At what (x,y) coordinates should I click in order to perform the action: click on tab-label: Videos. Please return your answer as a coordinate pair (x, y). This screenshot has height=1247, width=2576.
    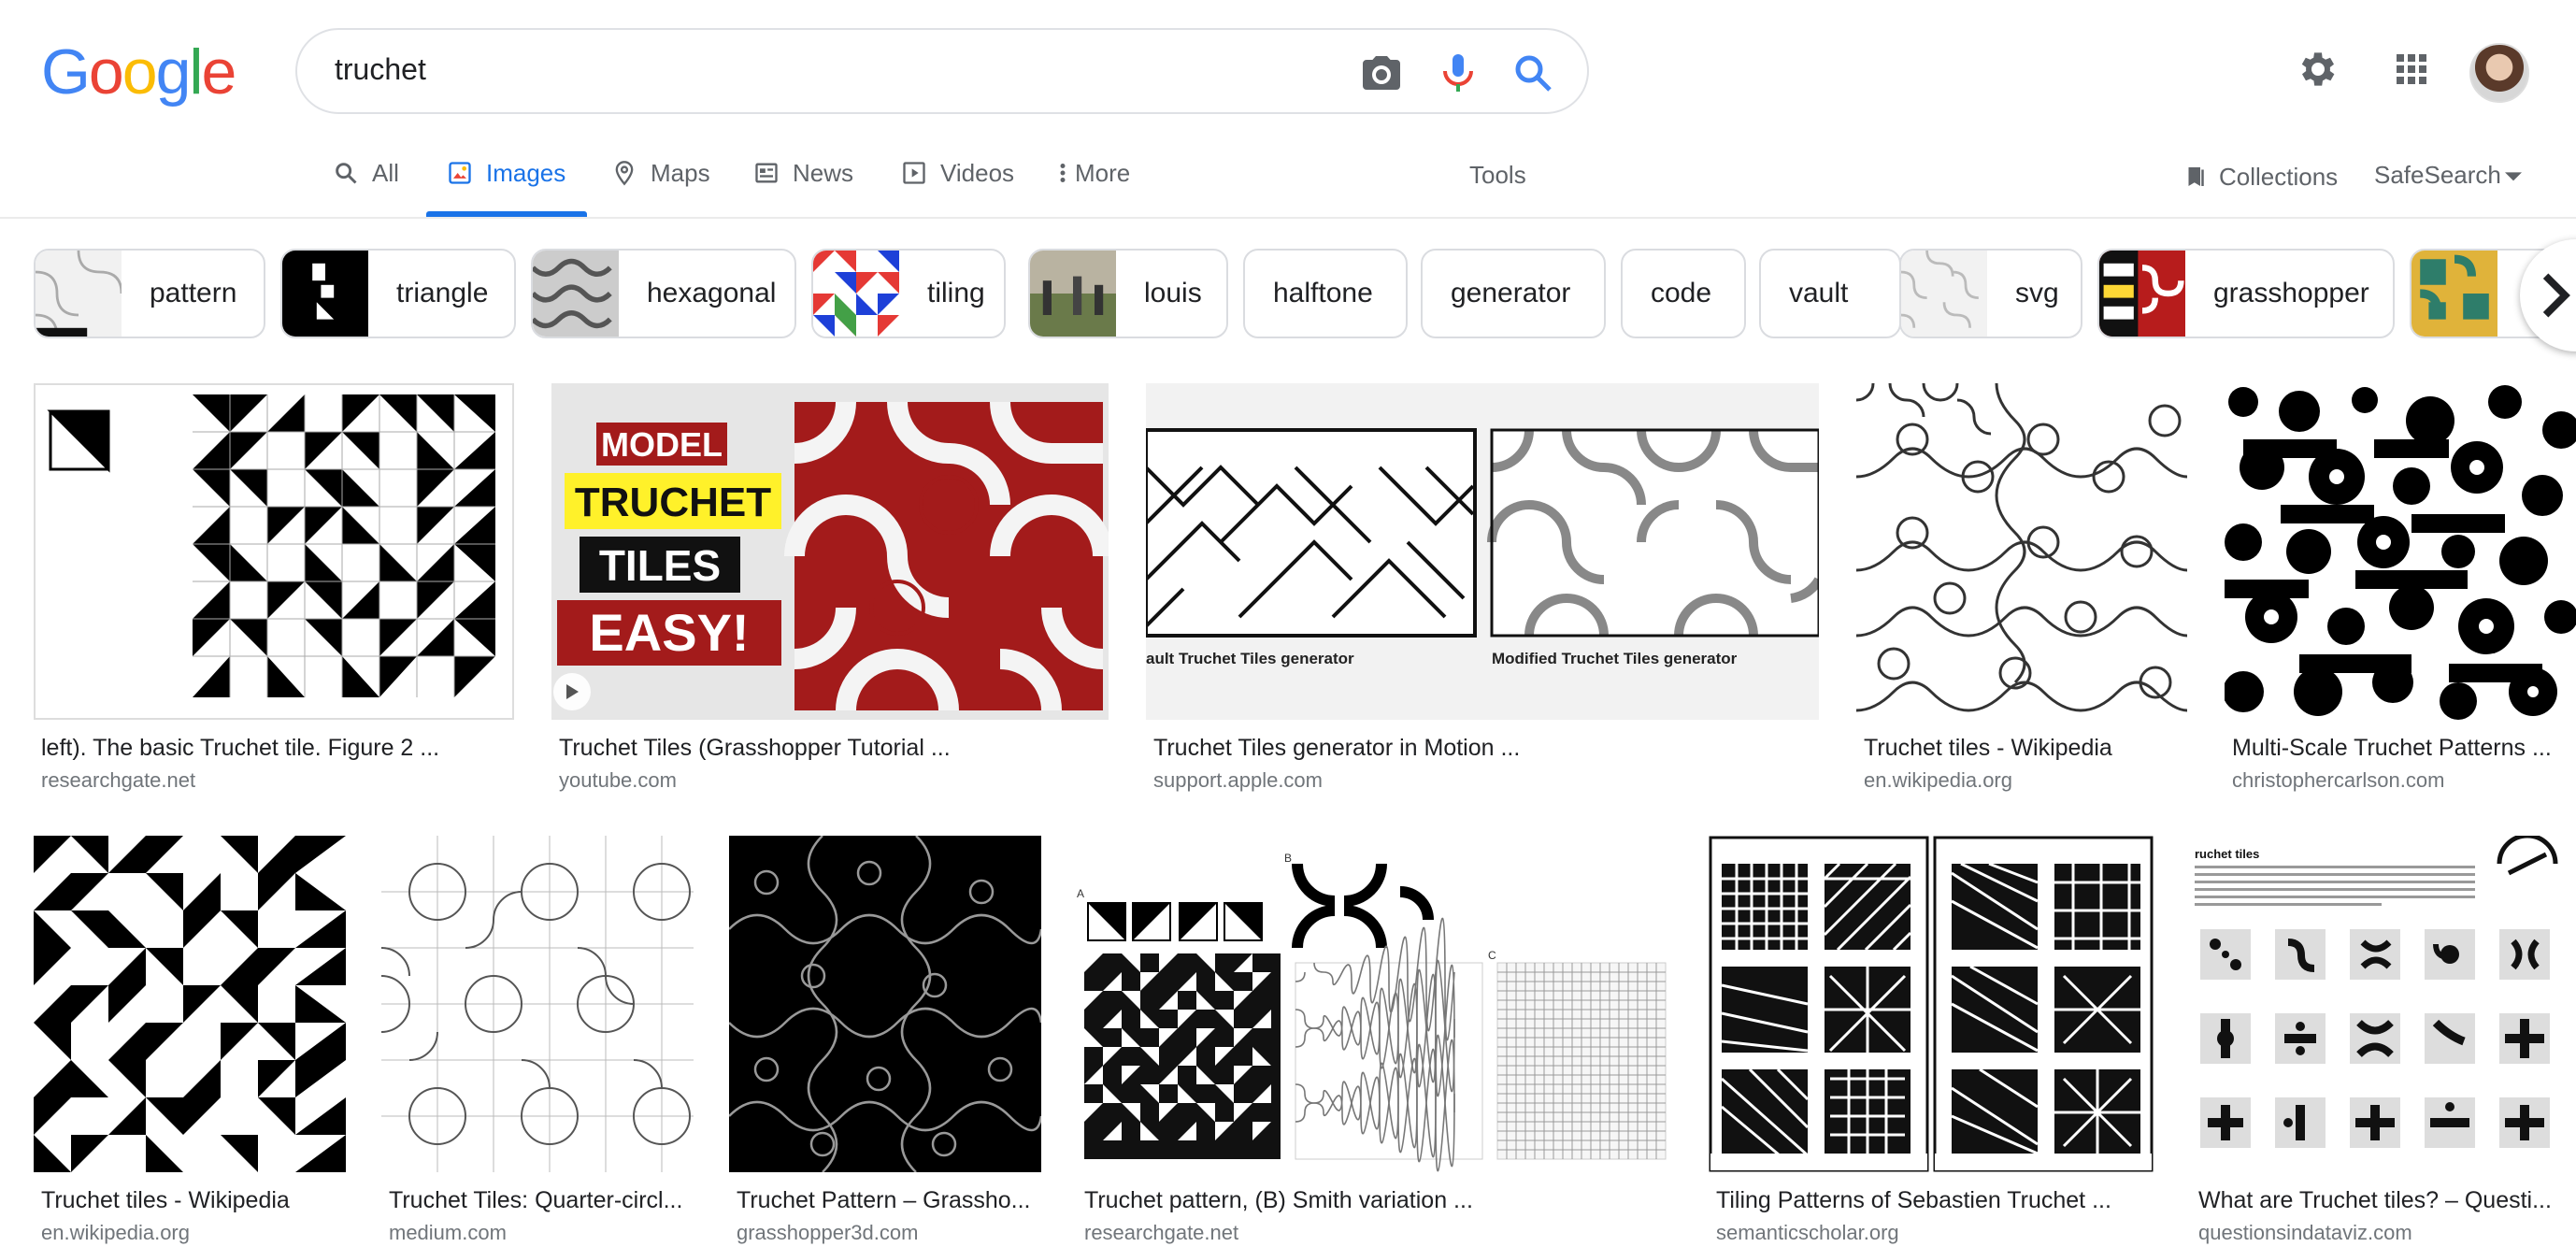
    Looking at the image, I should click on (977, 173).